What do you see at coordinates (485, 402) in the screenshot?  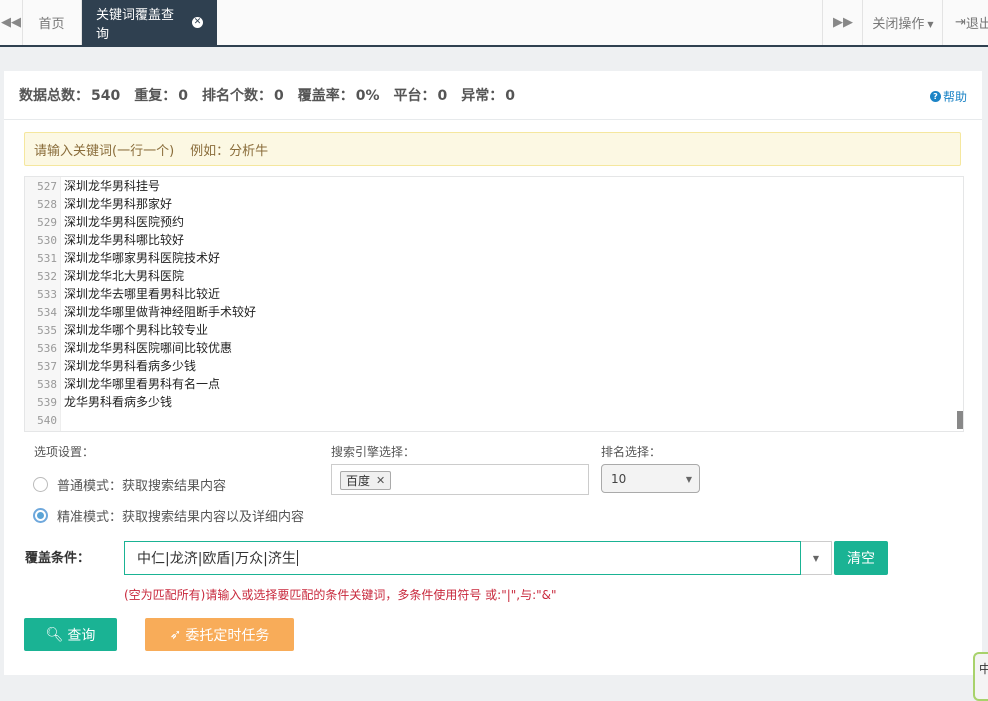 I see `editor-line: 539 龙华男科看病多少钱` at bounding box center [485, 402].